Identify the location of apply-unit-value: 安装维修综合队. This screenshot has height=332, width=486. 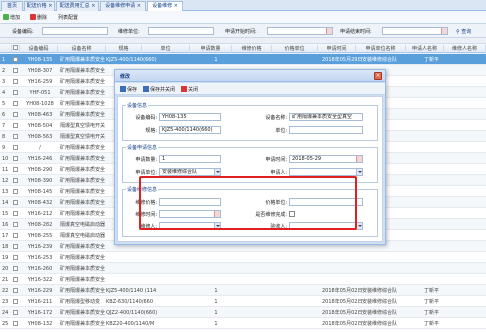
(180, 172).